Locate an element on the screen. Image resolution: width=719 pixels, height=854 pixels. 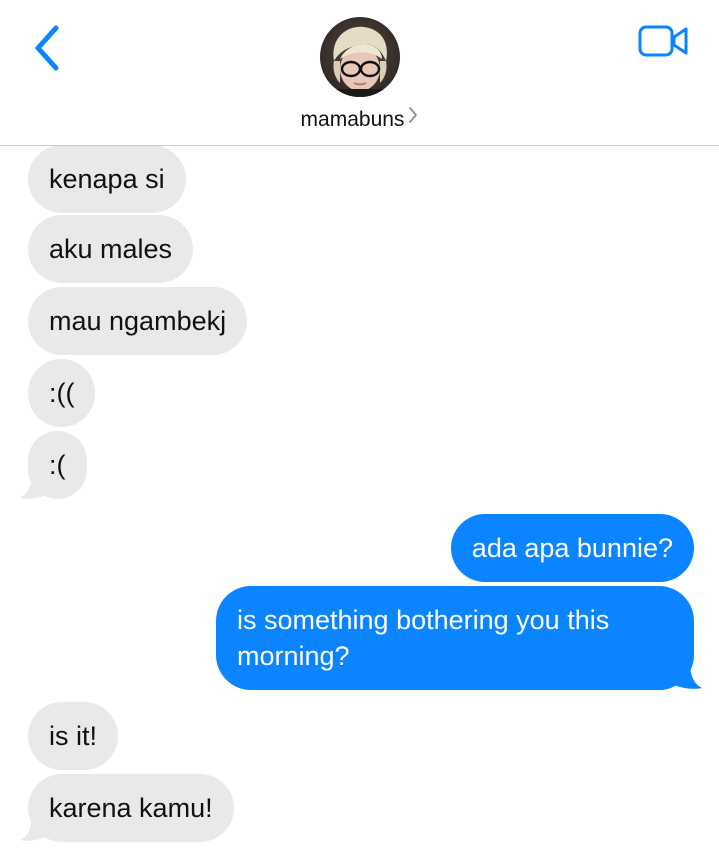
message-text: kenapa si is located at coordinates (107, 179).